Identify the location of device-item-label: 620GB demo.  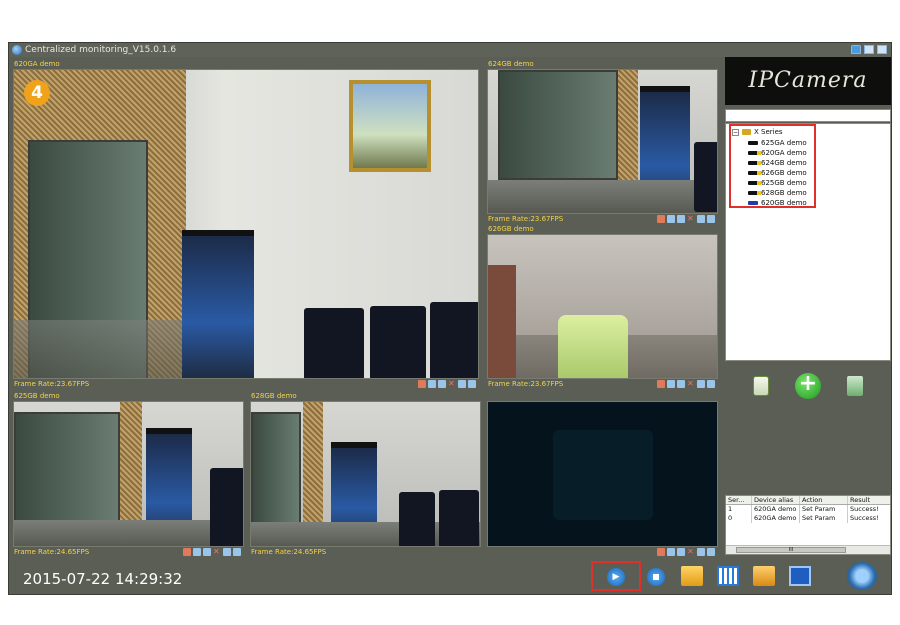
(784, 203).